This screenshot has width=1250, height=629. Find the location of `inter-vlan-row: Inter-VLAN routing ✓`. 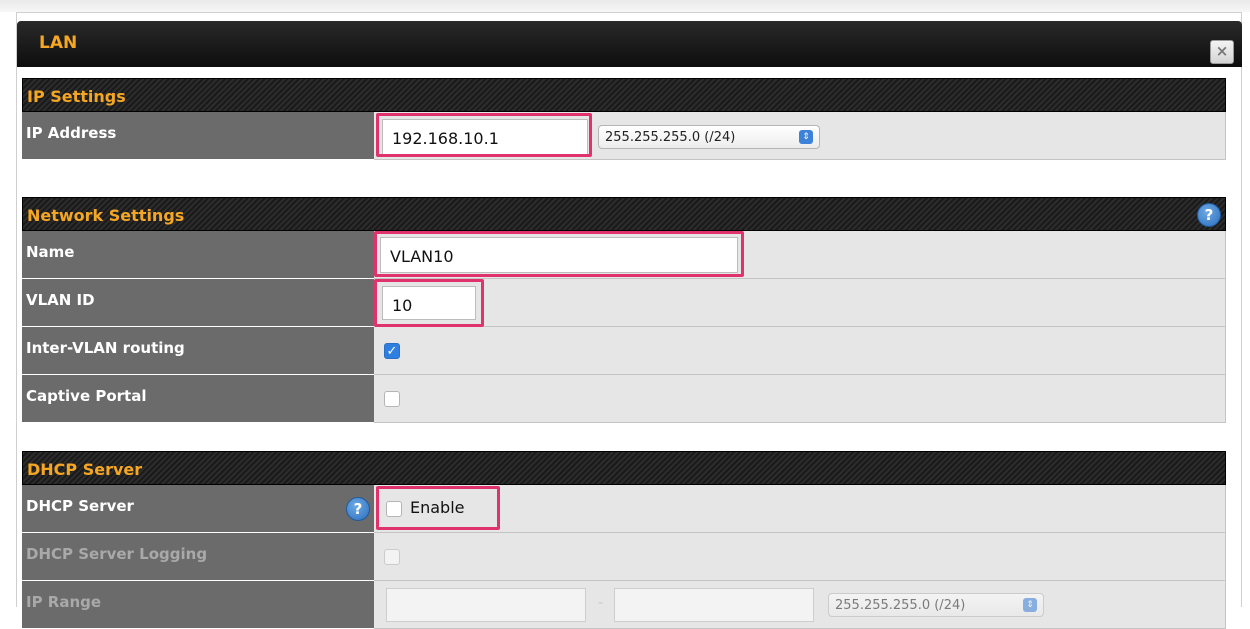

inter-vlan-row: Inter-VLAN routing ✓ is located at coordinates (624, 351).